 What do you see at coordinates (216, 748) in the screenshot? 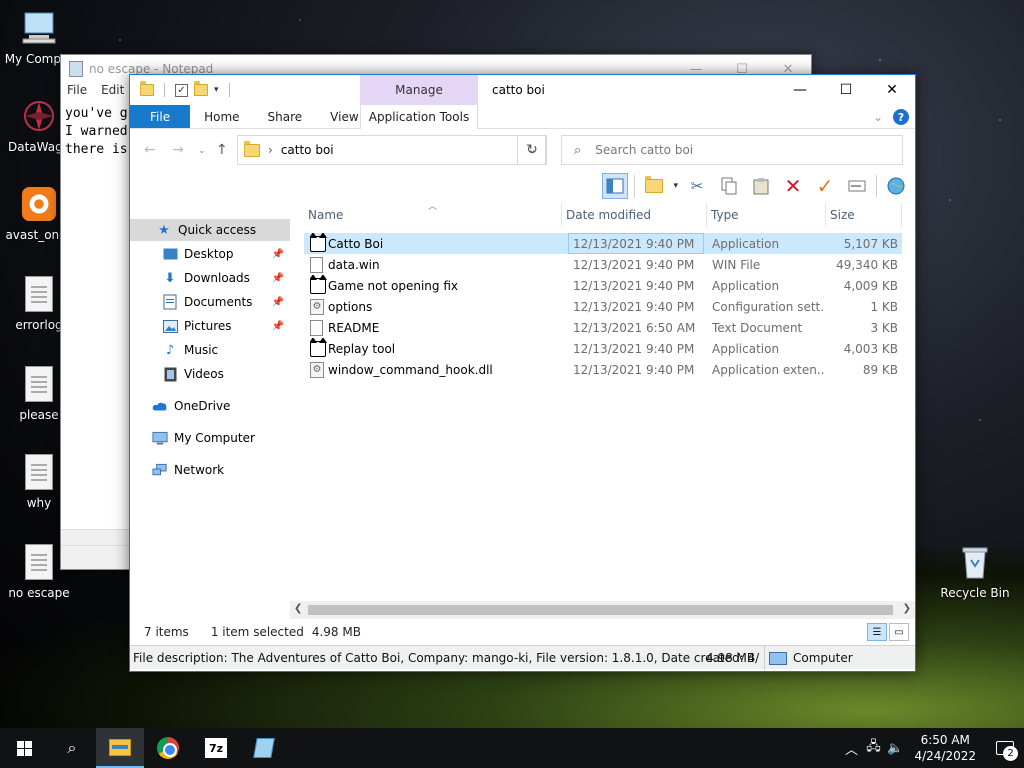
I see `taskbar-7zip: 7z` at bounding box center [216, 748].